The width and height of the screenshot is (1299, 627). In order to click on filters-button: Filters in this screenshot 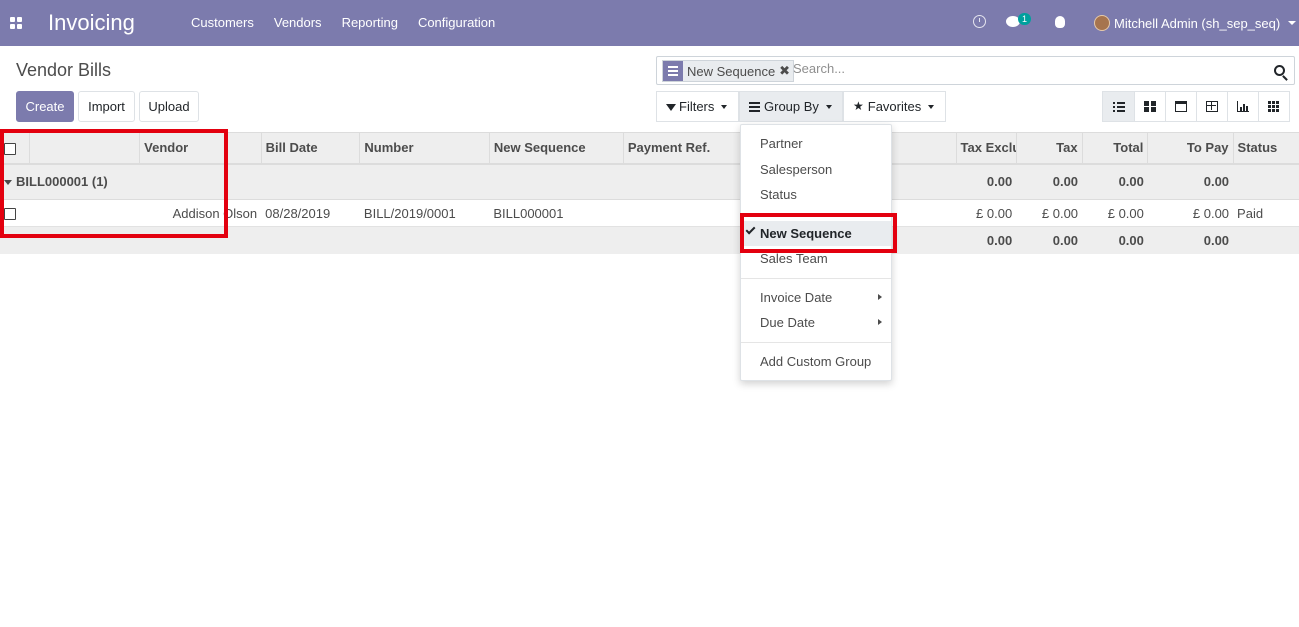, I will do `click(697, 106)`.